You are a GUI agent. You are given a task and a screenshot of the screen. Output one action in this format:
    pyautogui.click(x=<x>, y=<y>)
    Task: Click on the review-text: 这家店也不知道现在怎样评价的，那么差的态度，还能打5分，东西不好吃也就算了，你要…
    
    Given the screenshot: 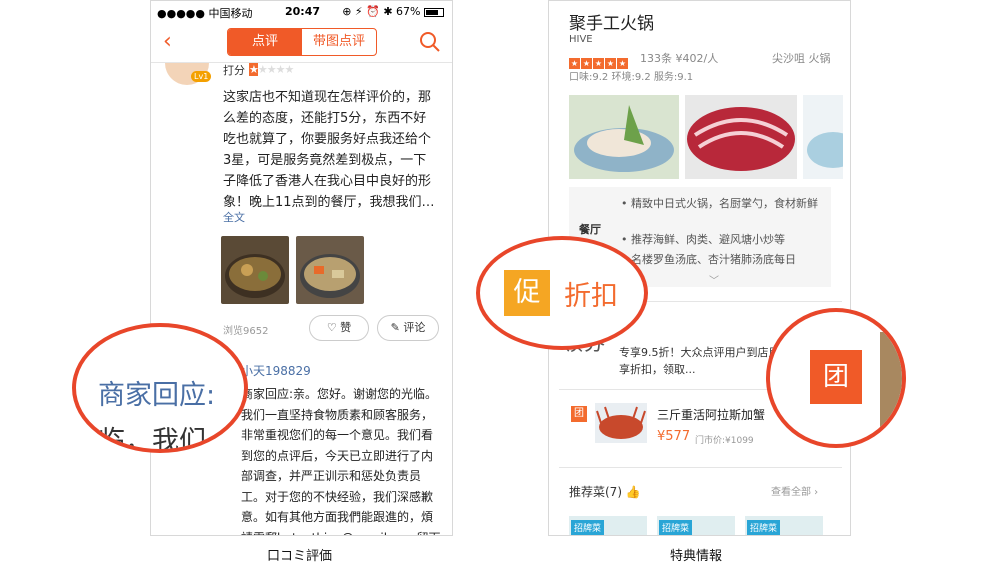 What is the action you would take?
    pyautogui.click(x=329, y=150)
    